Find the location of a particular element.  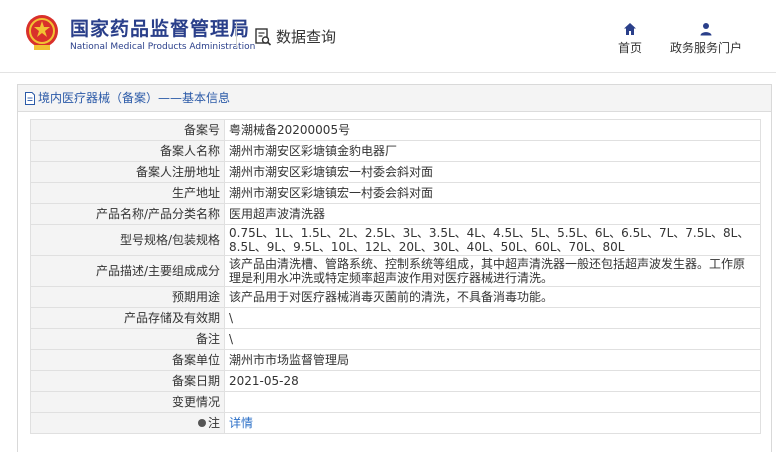

data-query-link: 数据查询 is located at coordinates (295, 36).